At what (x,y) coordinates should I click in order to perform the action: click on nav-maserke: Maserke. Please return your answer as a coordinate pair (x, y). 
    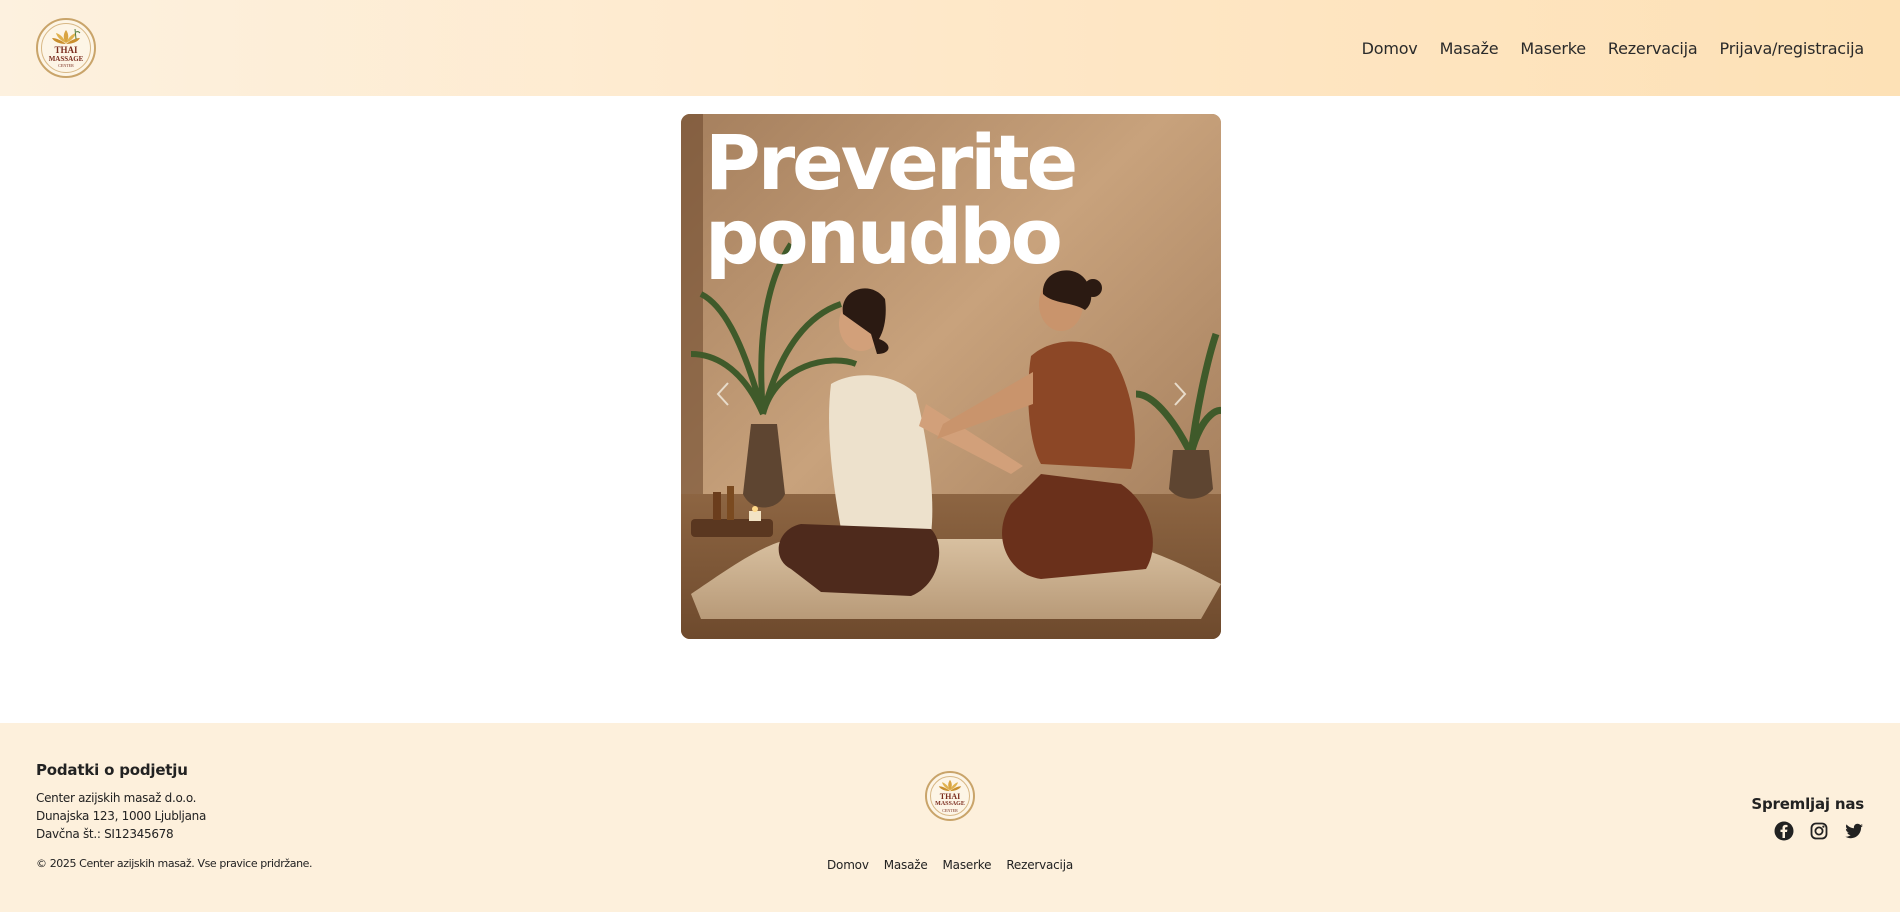
    Looking at the image, I should click on (1553, 48).